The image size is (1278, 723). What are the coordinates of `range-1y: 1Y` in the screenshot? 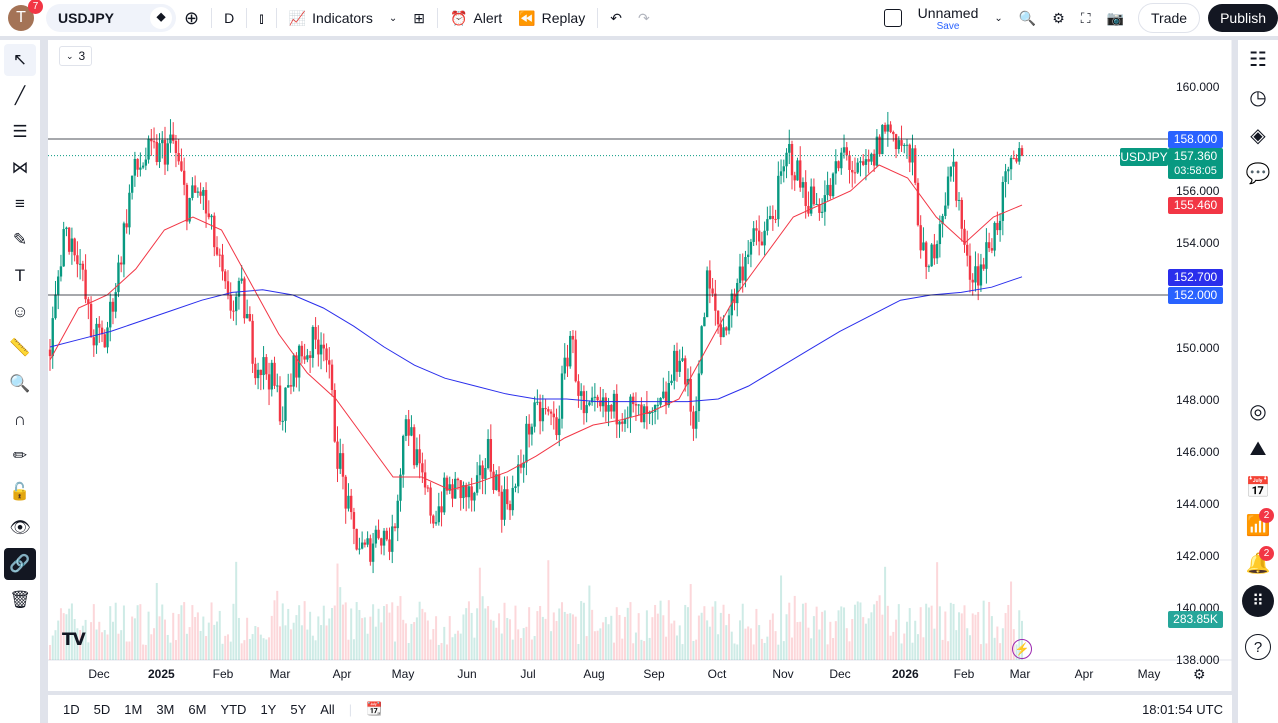 It's located at (268, 709).